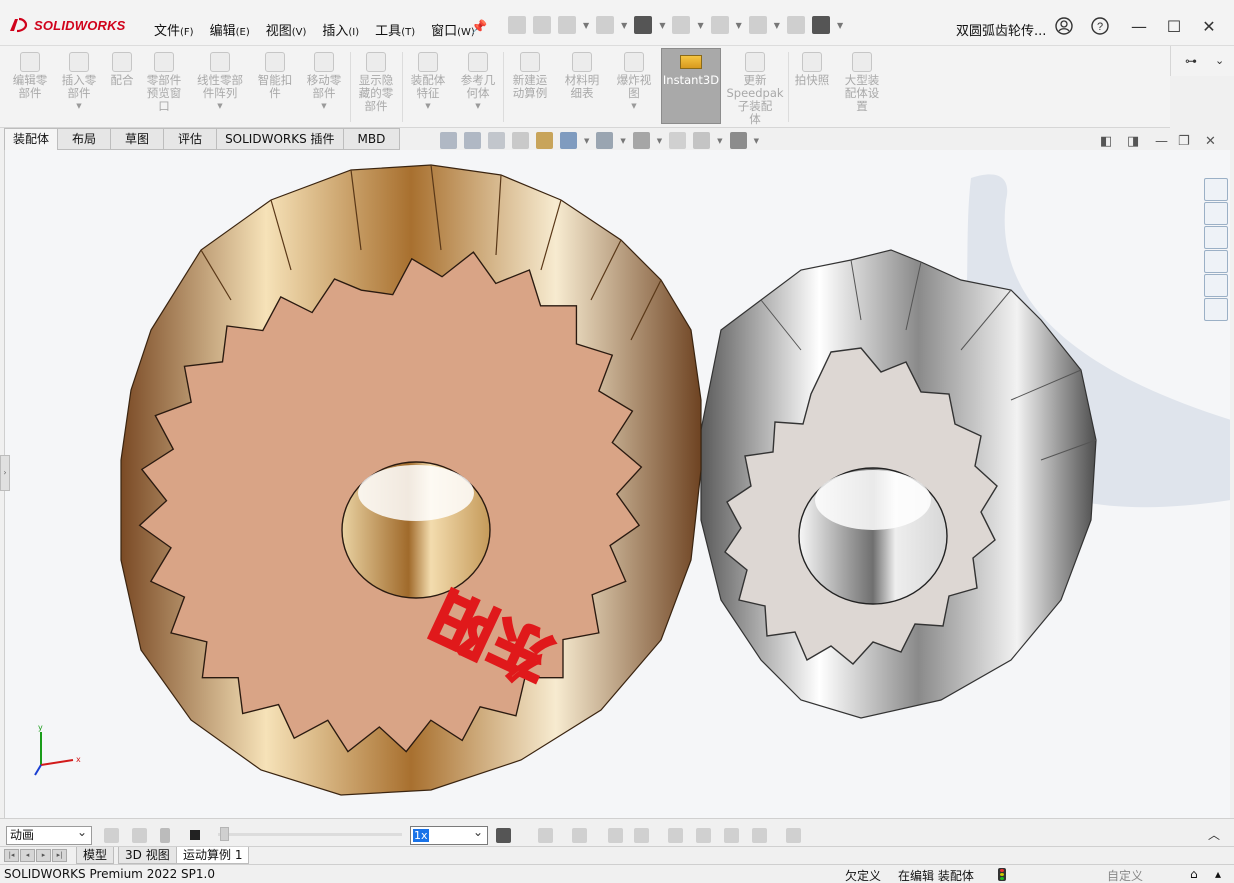 The height and width of the screenshot is (883, 1234). I want to click on viewport-minimize-button: —, so click(1161, 141).